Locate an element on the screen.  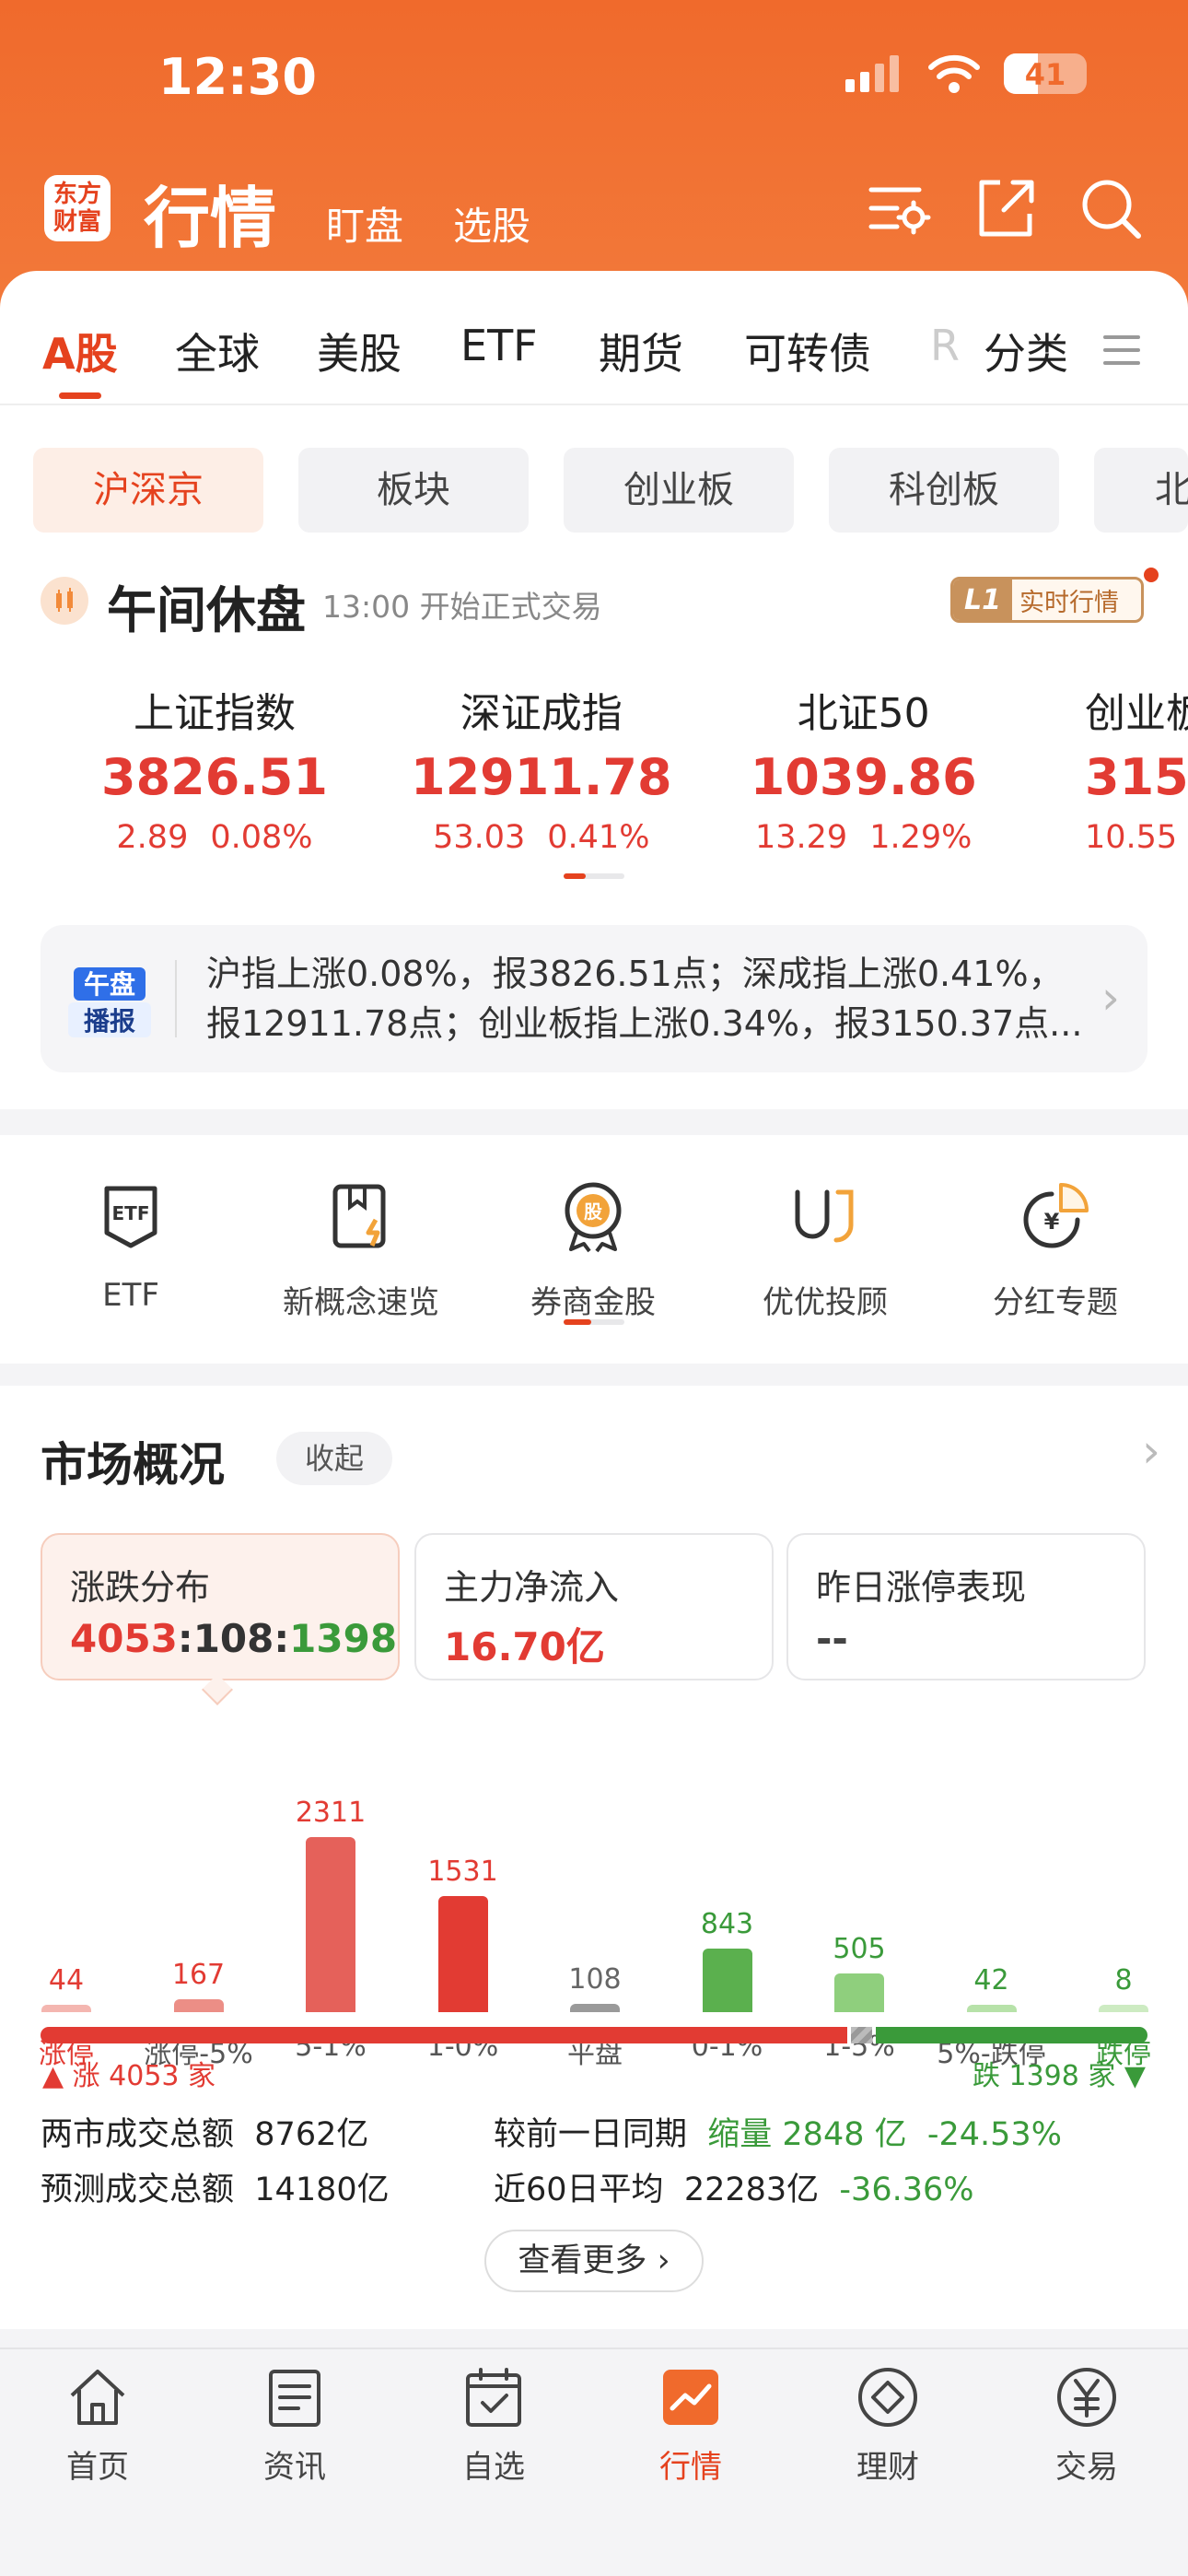
turnover-value: 8762亿 is located at coordinates (311, 2134).